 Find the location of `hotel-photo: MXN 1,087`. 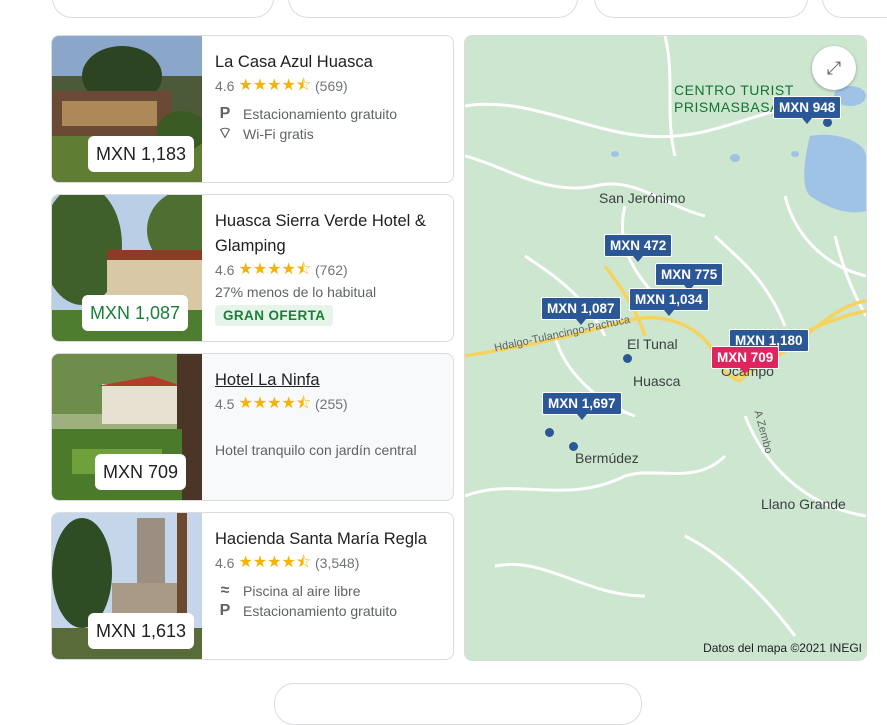

hotel-photo: MXN 1,087 is located at coordinates (127, 268).